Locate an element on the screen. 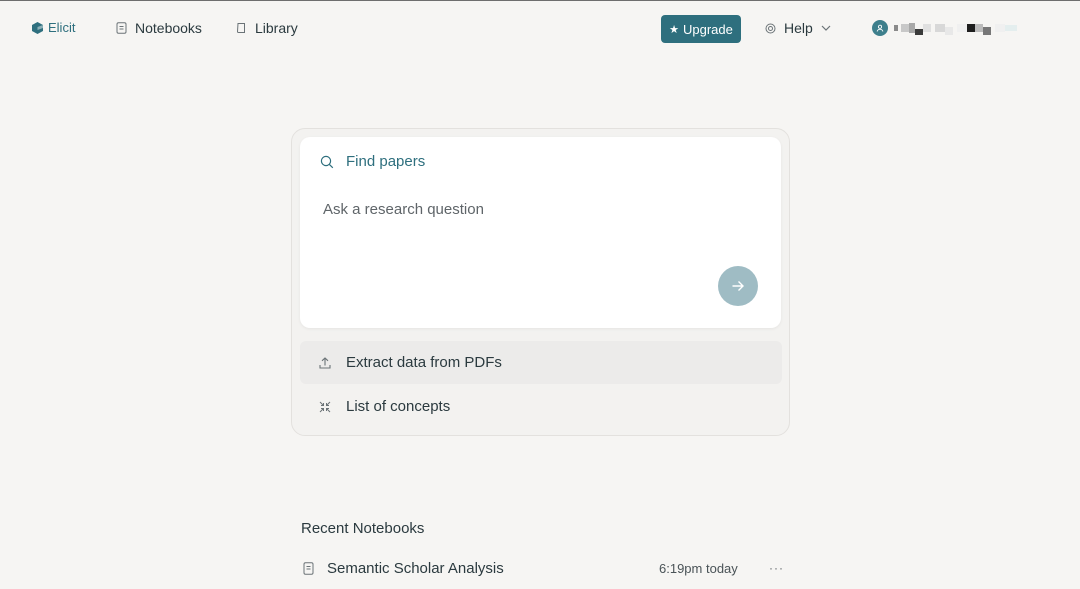  help-label: Help is located at coordinates (798, 28).